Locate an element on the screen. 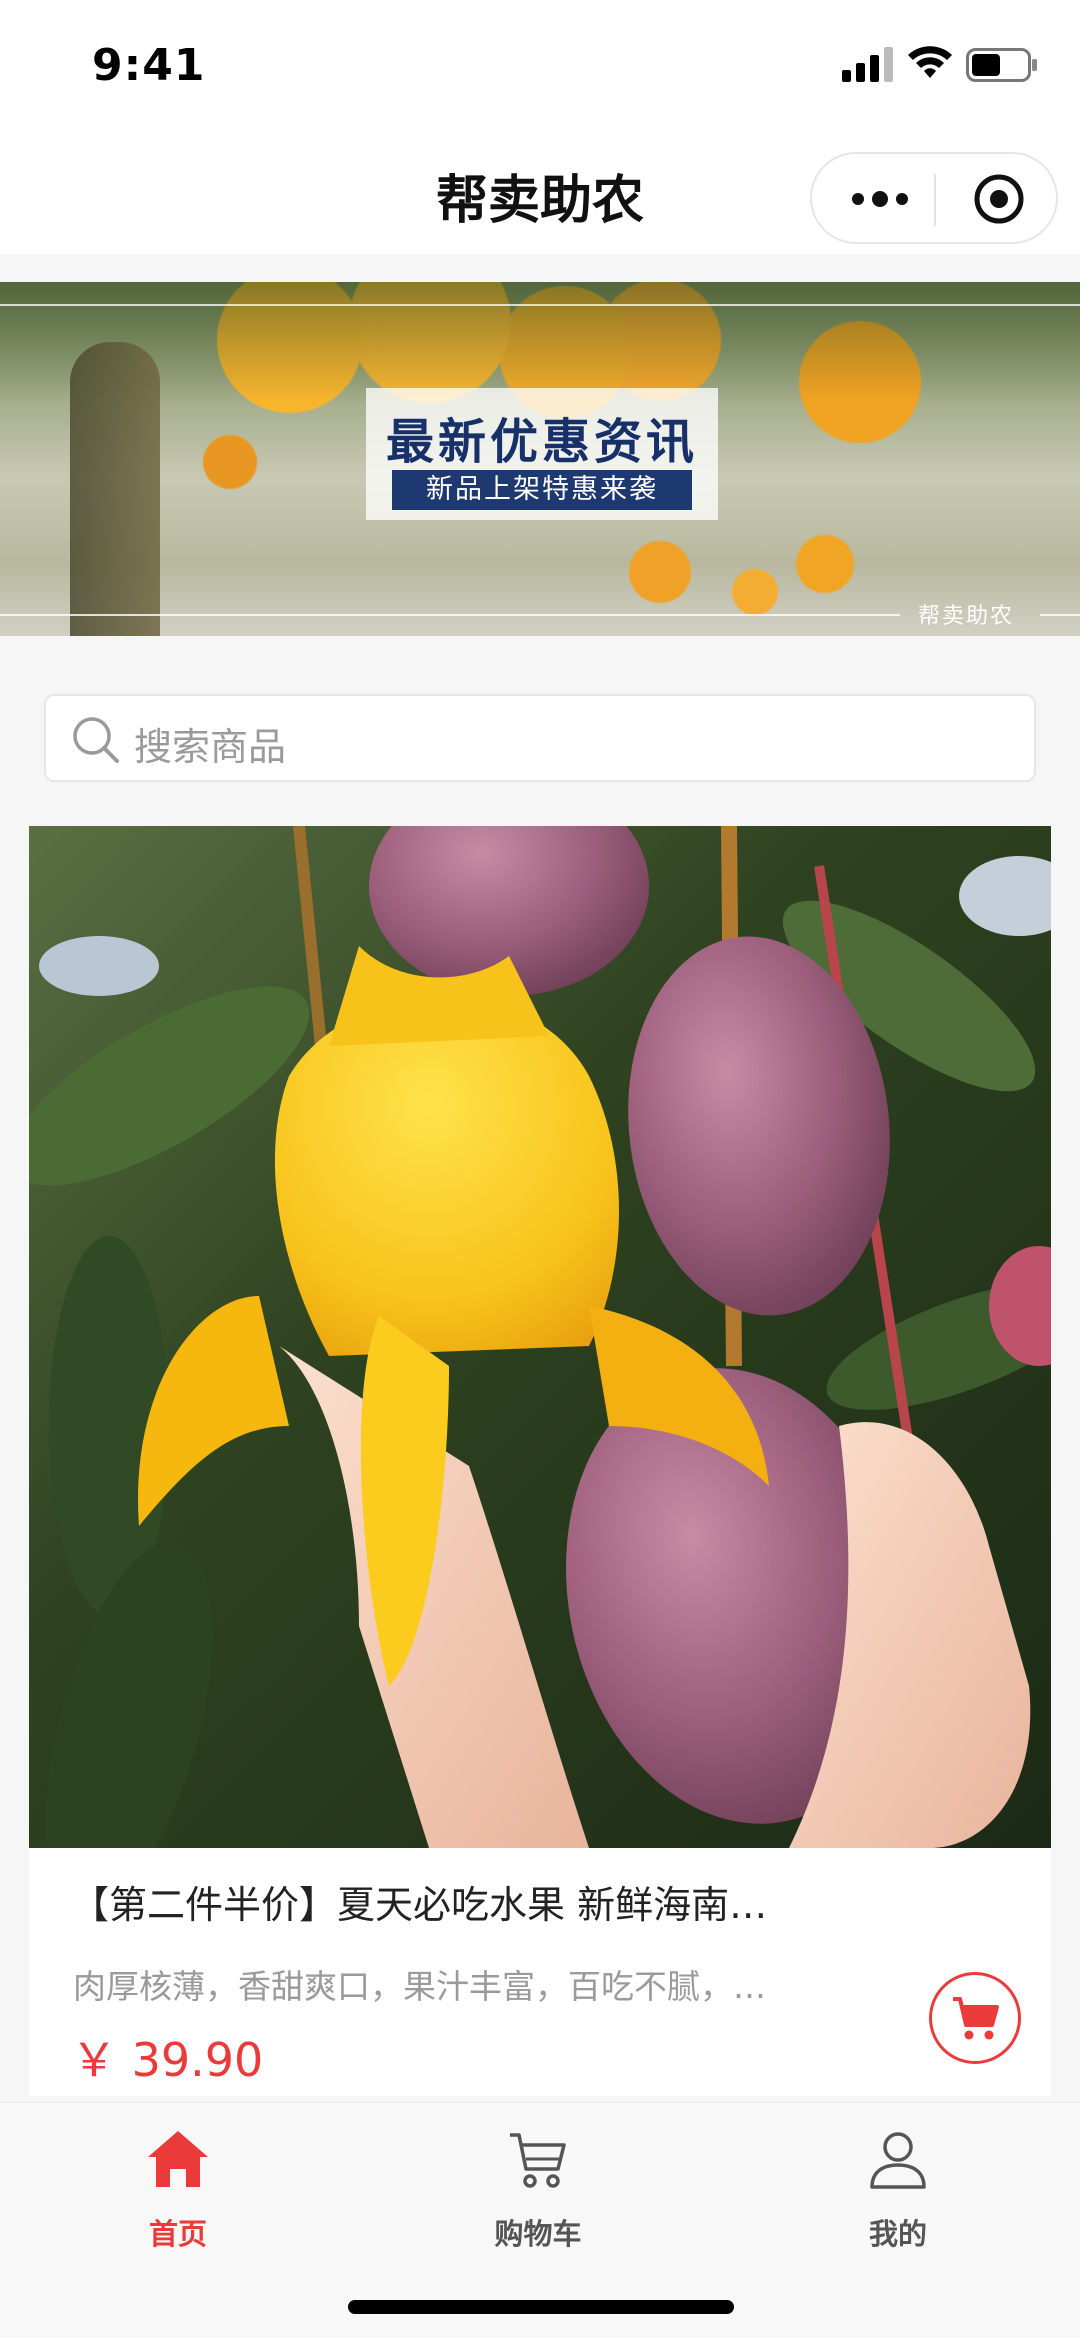 This screenshot has width=1080, height=2338. search-icon is located at coordinates (96, 740).